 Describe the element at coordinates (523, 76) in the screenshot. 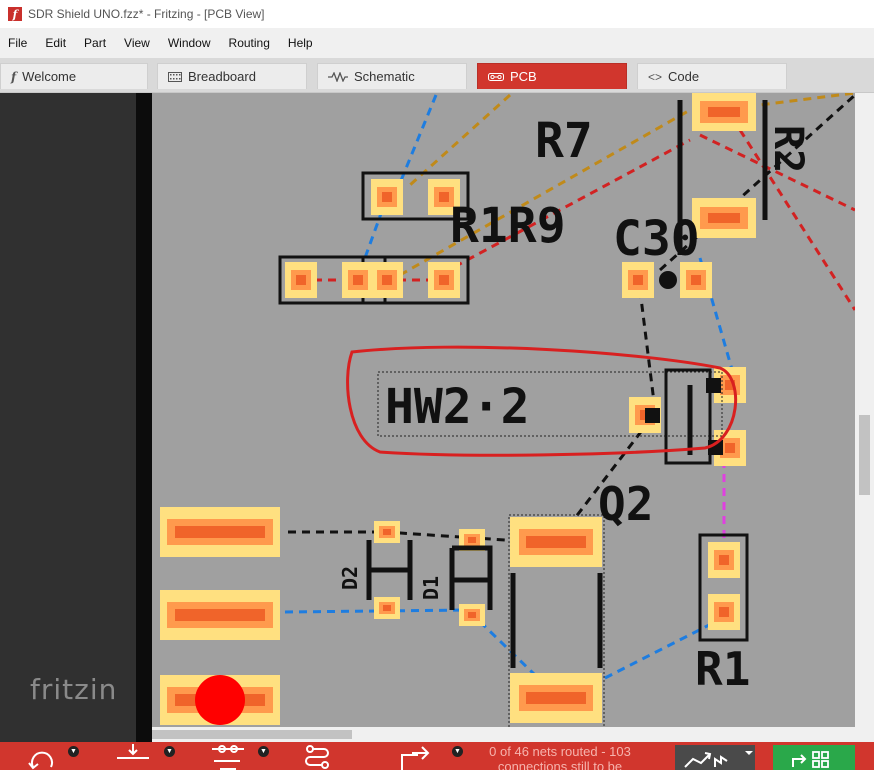

I see `tab-pcb-label: PCB` at that location.